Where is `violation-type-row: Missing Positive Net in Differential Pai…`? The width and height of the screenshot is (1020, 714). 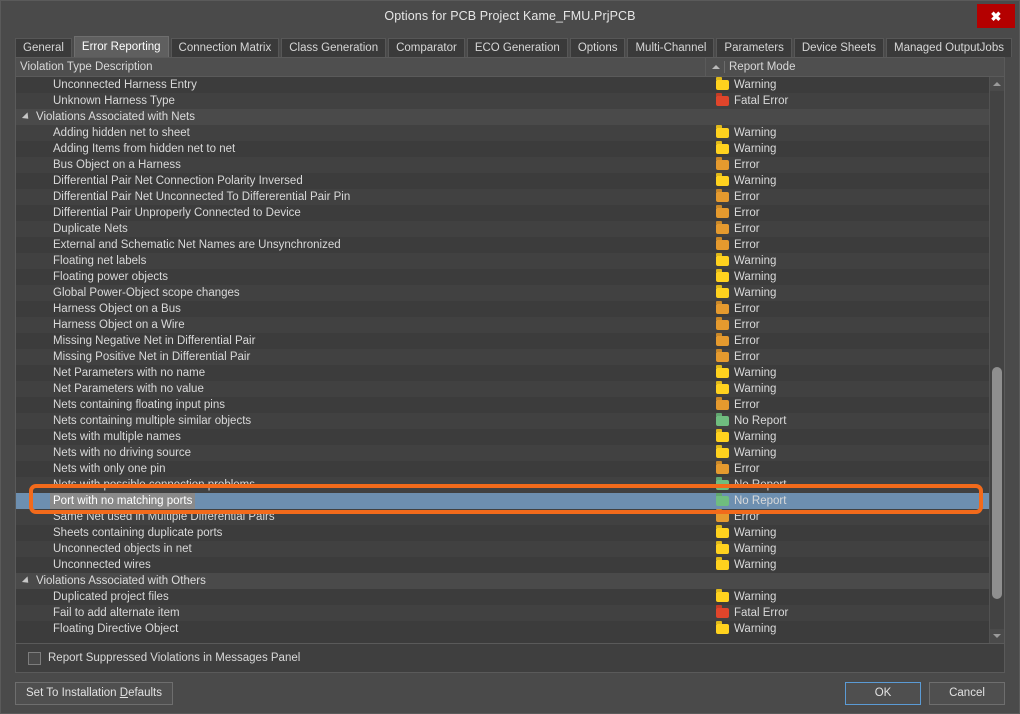 violation-type-row: Missing Positive Net in Differential Pai… is located at coordinates (502, 357).